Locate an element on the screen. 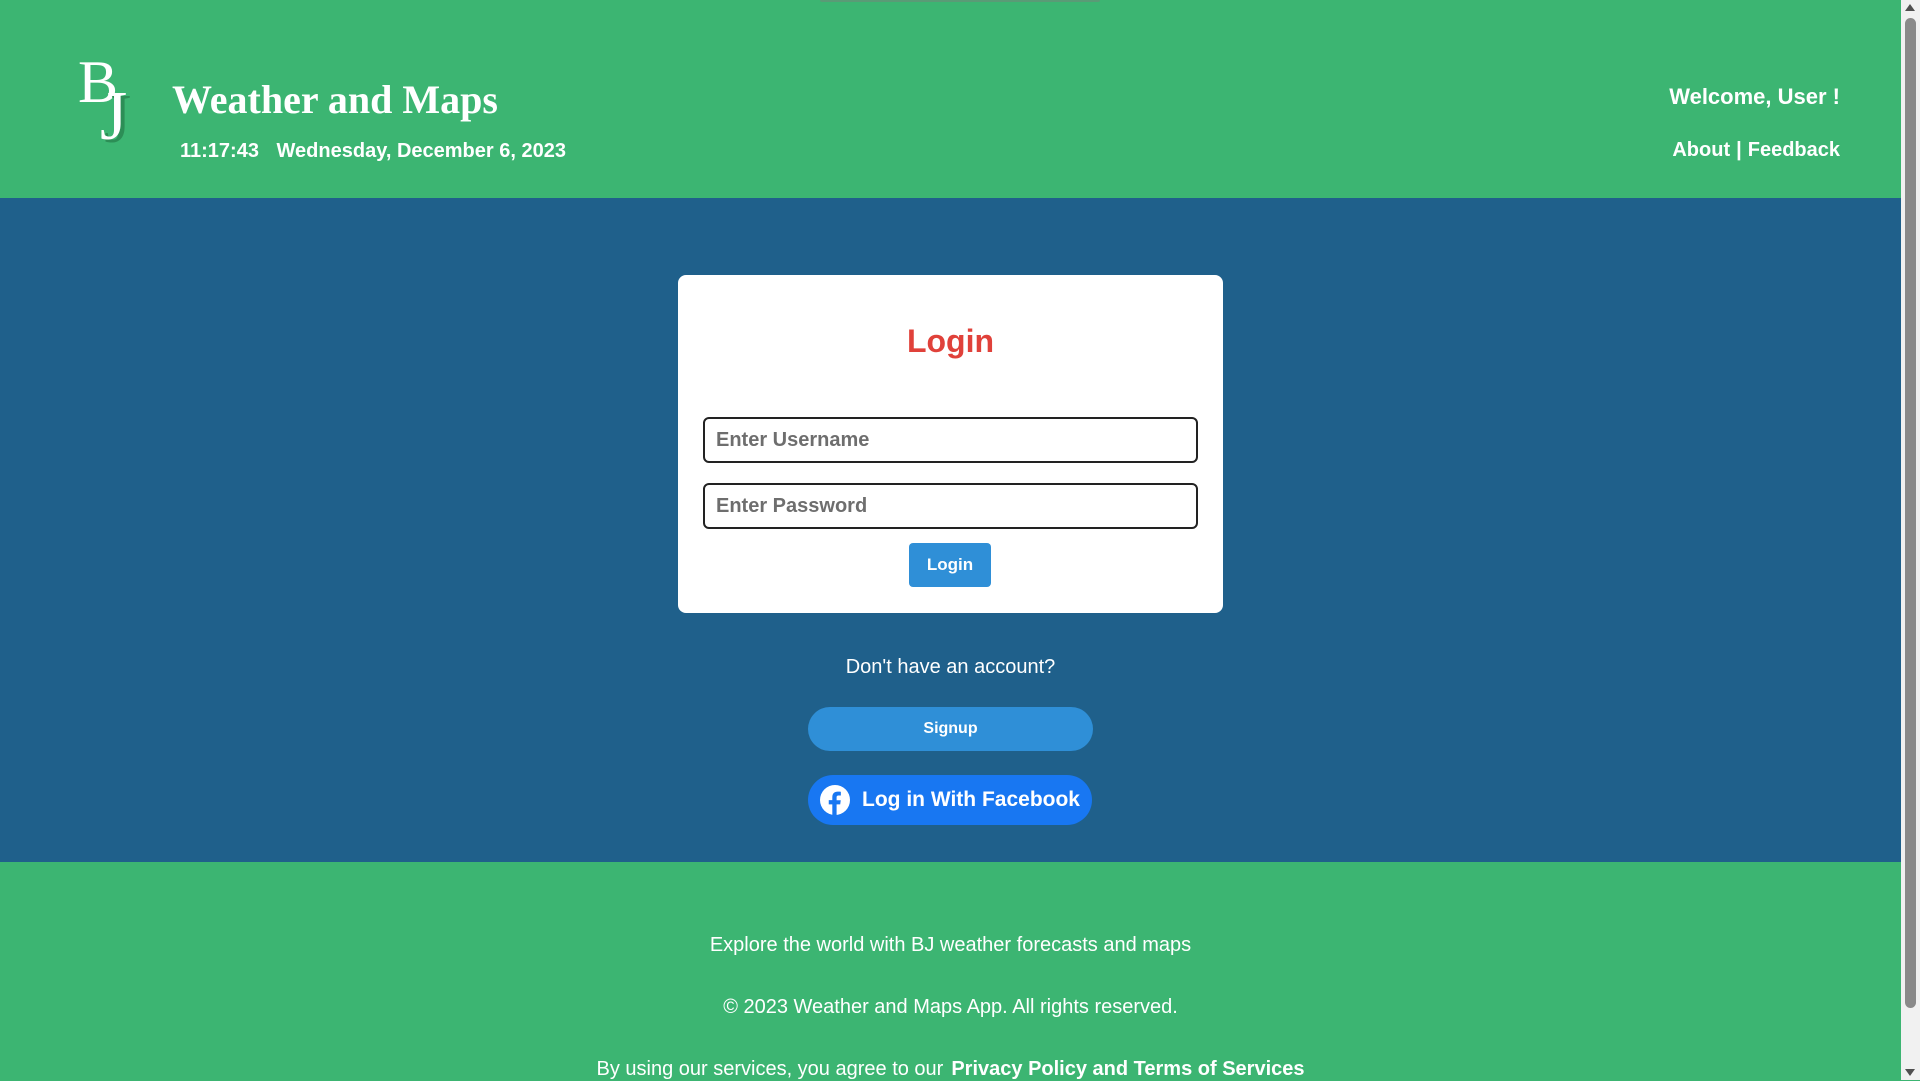  login-card: Login Login is located at coordinates (950, 444).